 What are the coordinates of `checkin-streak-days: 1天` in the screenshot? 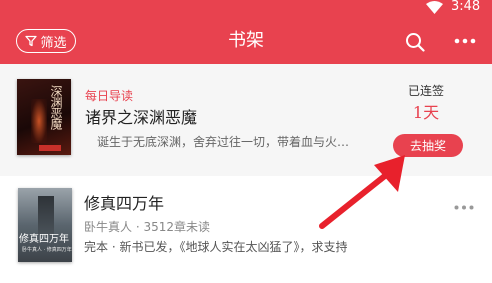 It's located at (426, 112).